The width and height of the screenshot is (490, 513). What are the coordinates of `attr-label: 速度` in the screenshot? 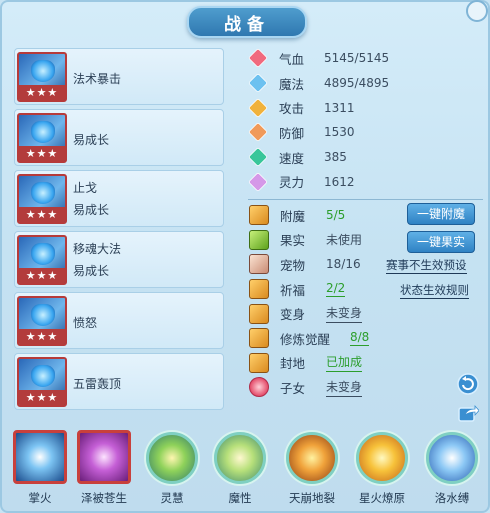 It's located at (292, 158).